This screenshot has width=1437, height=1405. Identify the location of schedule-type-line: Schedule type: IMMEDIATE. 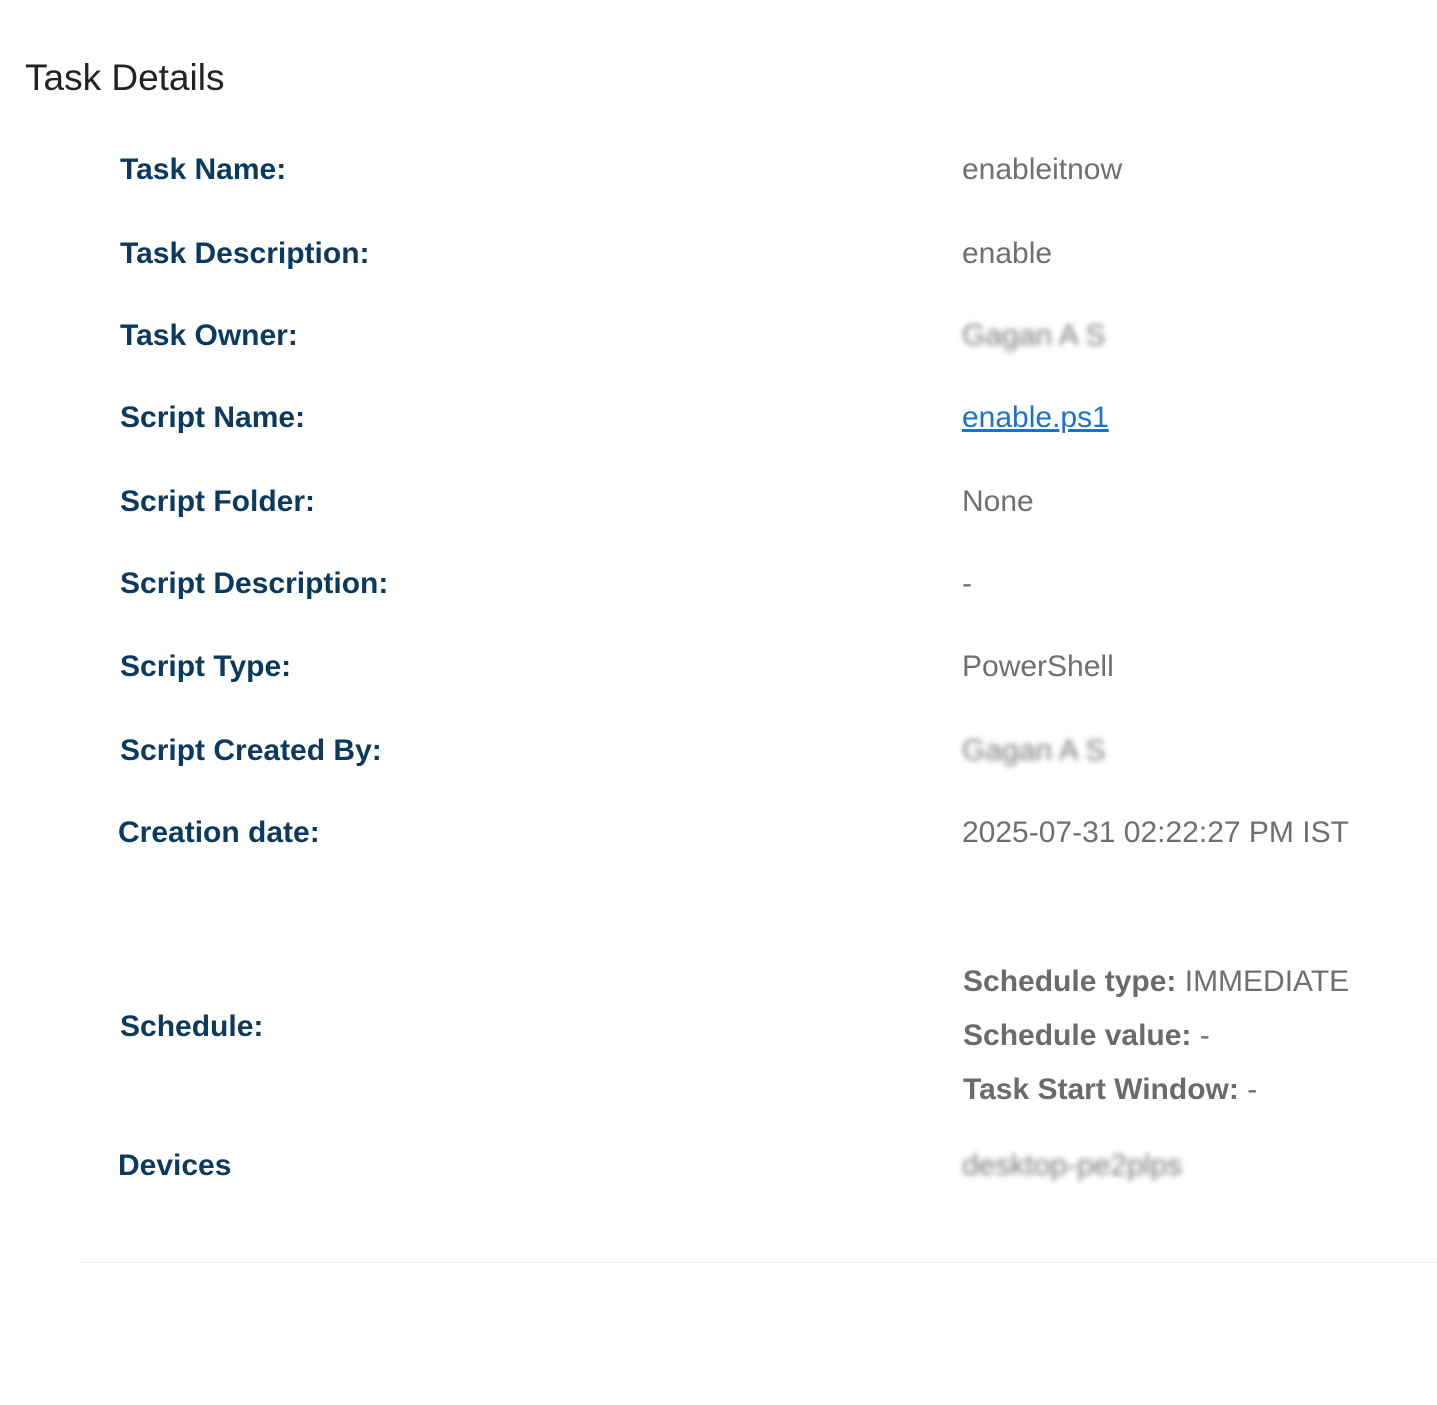
(1156, 982).